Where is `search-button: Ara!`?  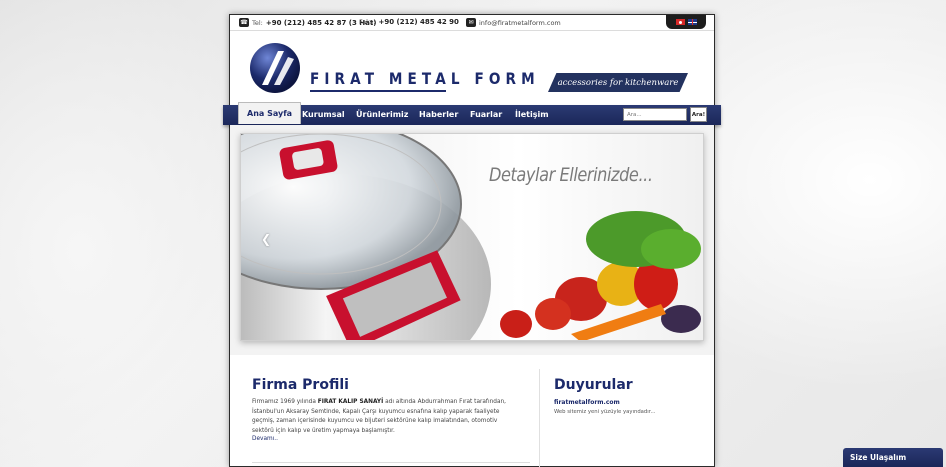
search-button: Ara! is located at coordinates (698, 114).